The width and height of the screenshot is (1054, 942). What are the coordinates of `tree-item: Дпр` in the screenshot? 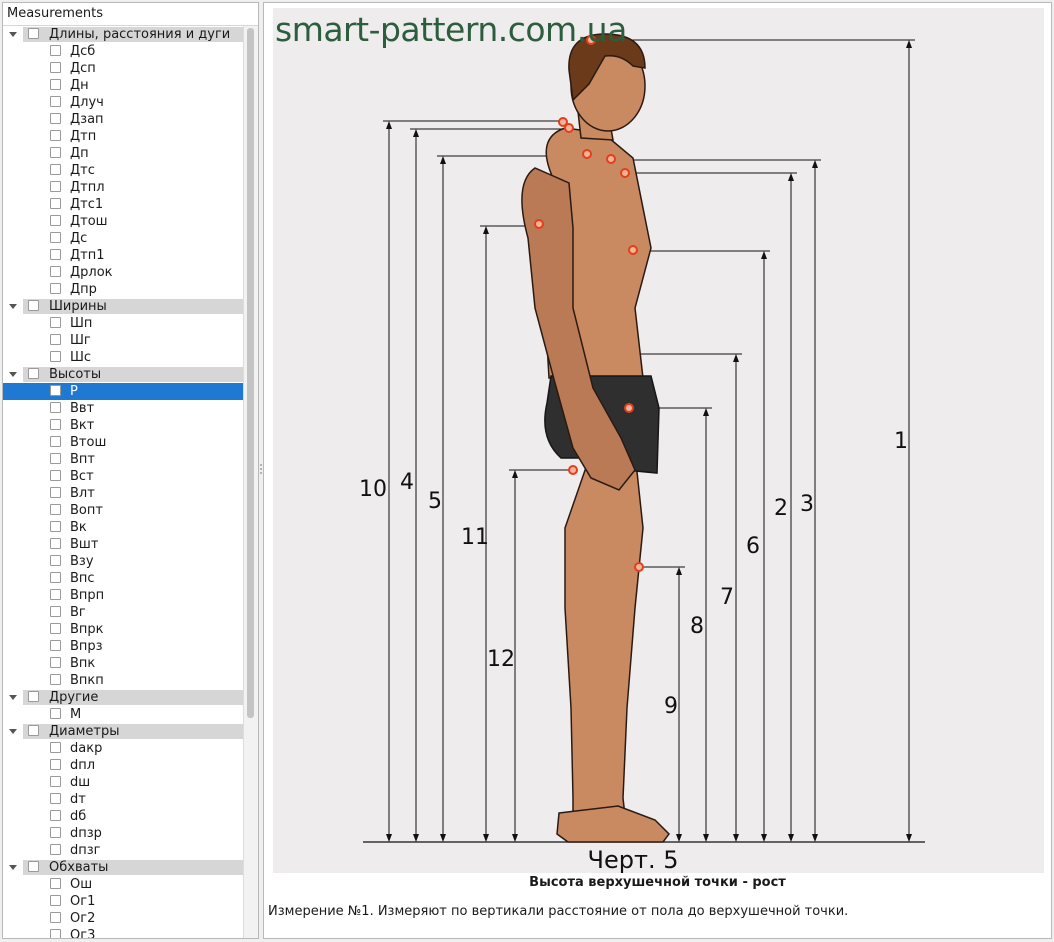 It's located at (123, 289).